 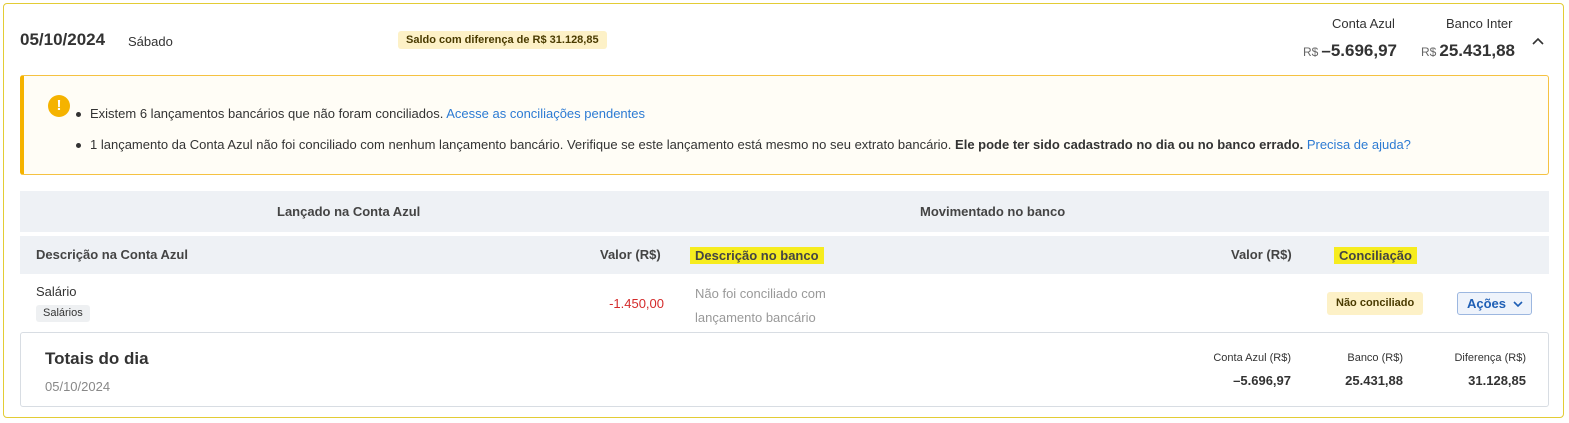 I want to click on col-desc-banco: Descrição no banco, so click(x=757, y=255).